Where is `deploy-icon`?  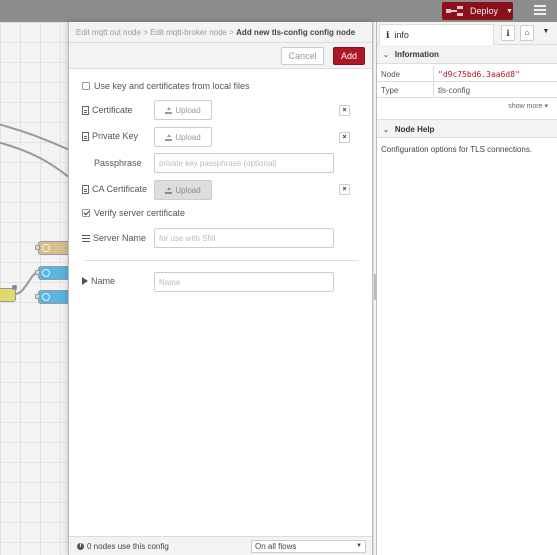 deploy-icon is located at coordinates (455, 11).